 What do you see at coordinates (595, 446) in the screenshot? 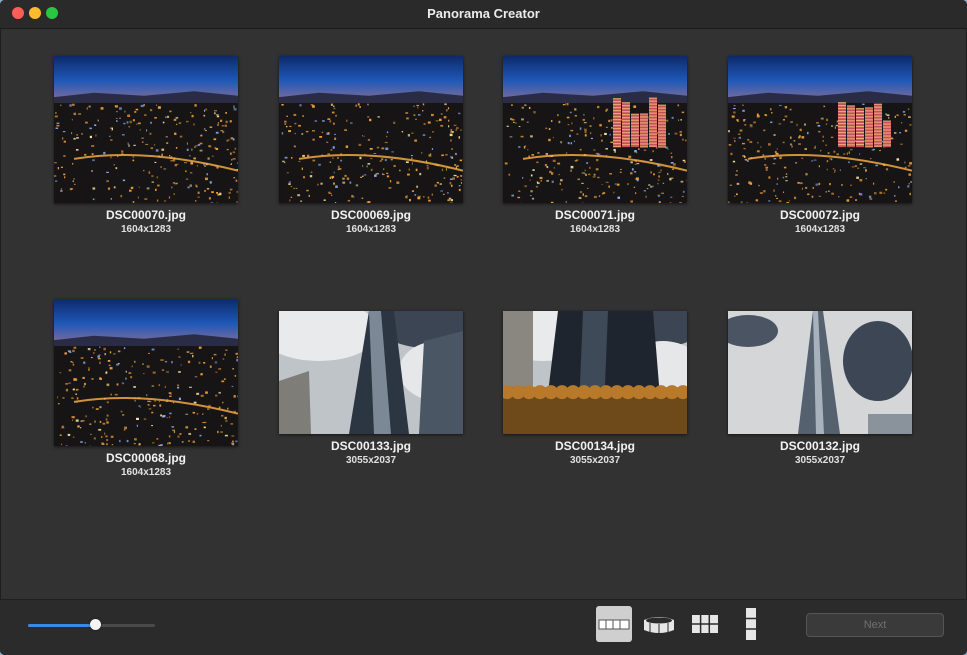
I see `image-filename: DSC00134.jpg` at bounding box center [595, 446].